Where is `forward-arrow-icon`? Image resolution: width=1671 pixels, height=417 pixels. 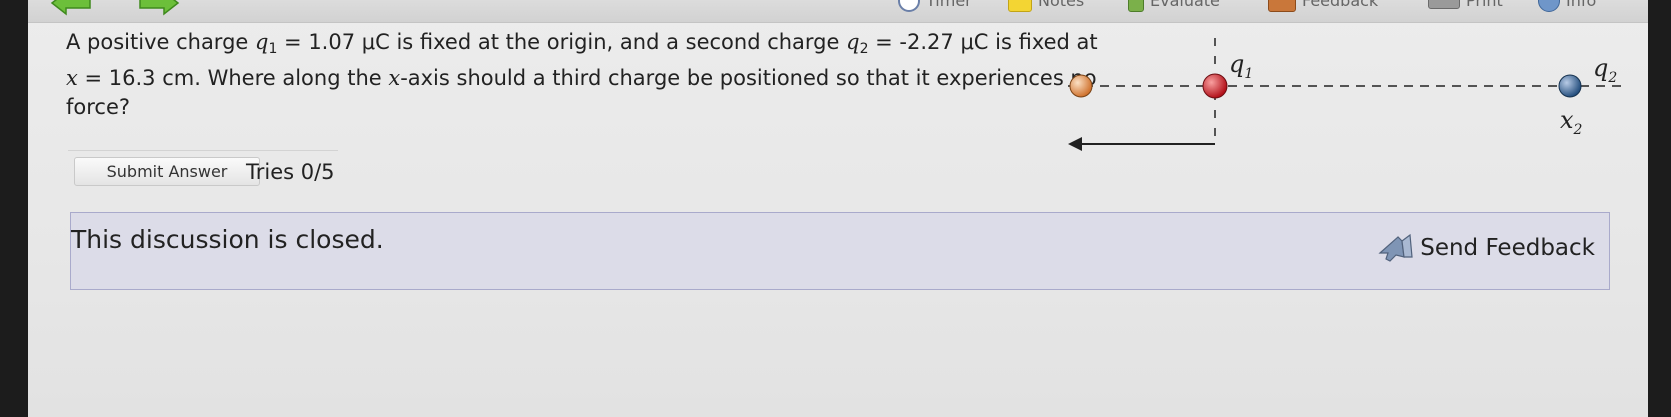 forward-arrow-icon is located at coordinates (159, 8).